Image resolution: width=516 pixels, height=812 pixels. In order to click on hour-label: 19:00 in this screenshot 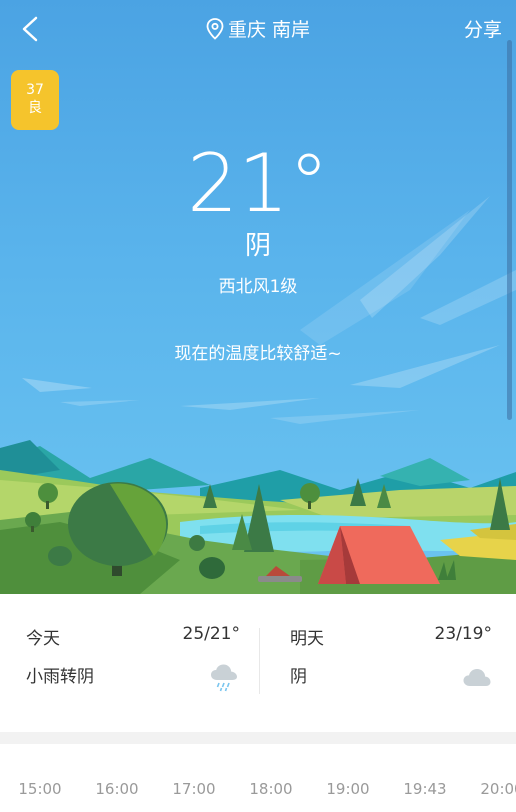, I will do `click(348, 789)`.